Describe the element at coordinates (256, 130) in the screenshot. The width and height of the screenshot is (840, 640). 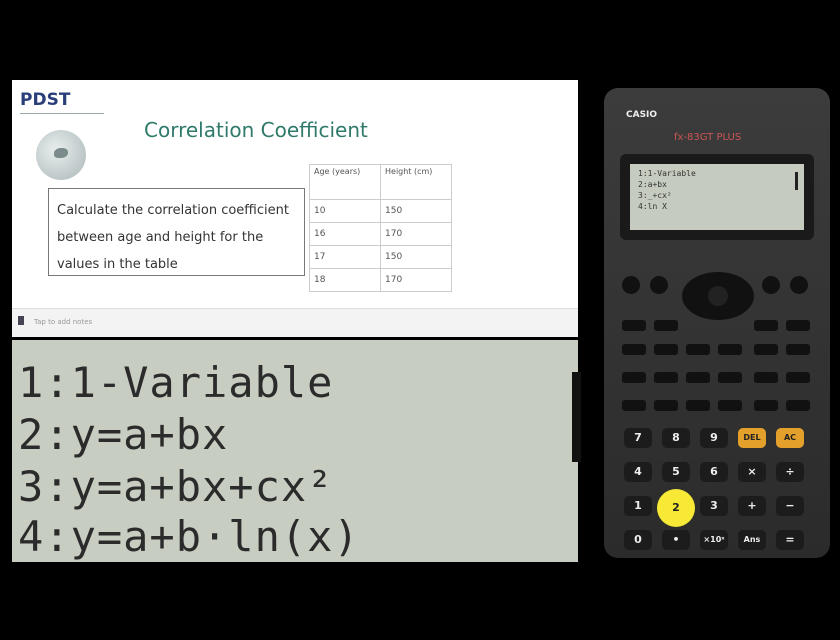
I see `slide-title: Correlation Coefficient` at that location.